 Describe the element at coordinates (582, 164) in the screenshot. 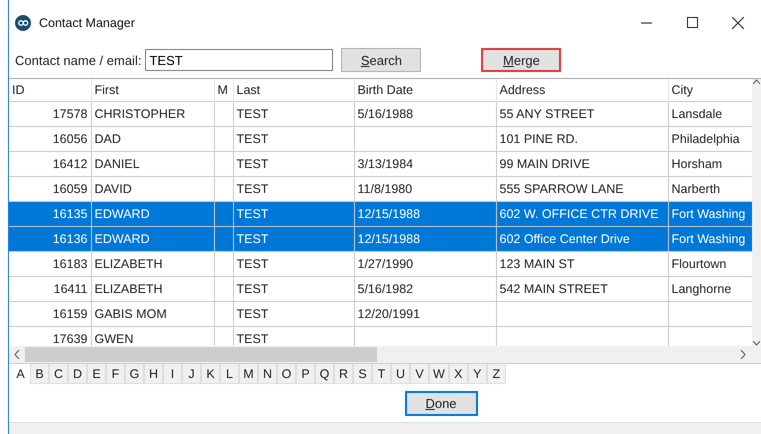

I see `table-cell: 99 MAIN DRIVE` at that location.